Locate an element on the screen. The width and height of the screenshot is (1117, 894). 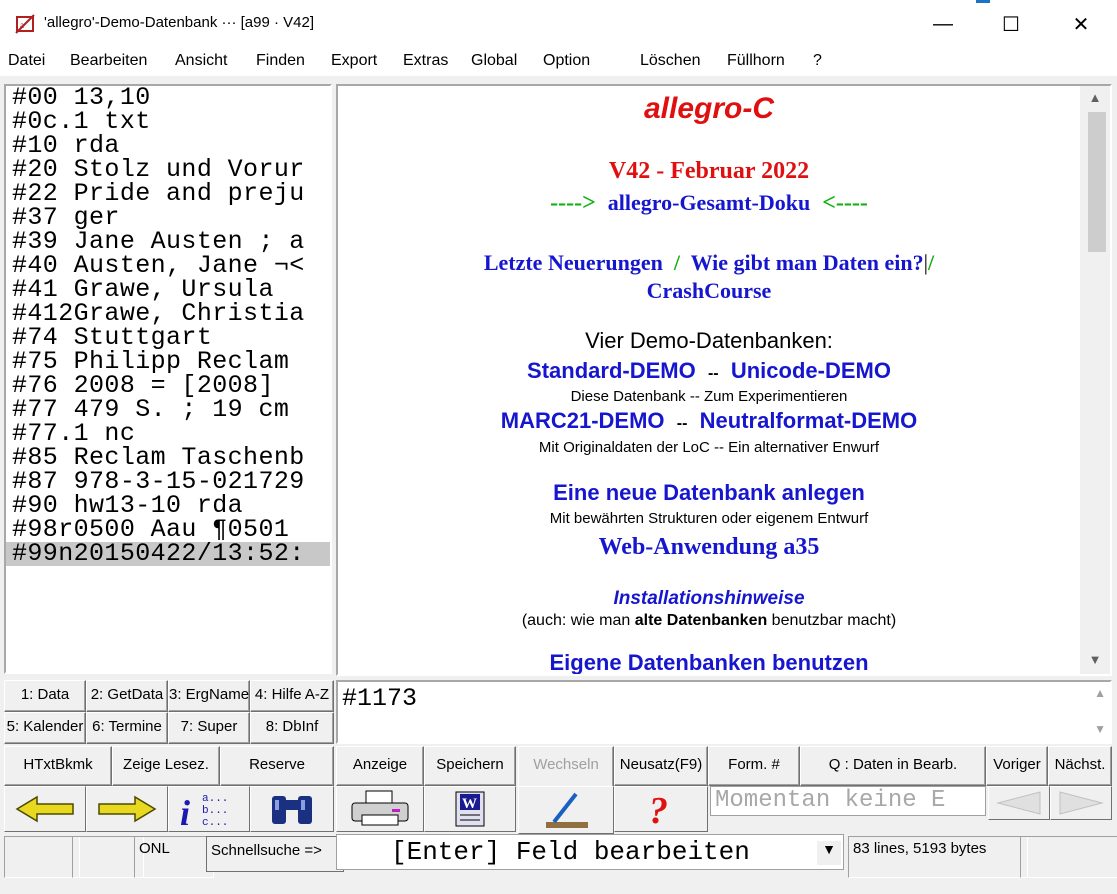
menu-datei: Datei is located at coordinates (26, 61).